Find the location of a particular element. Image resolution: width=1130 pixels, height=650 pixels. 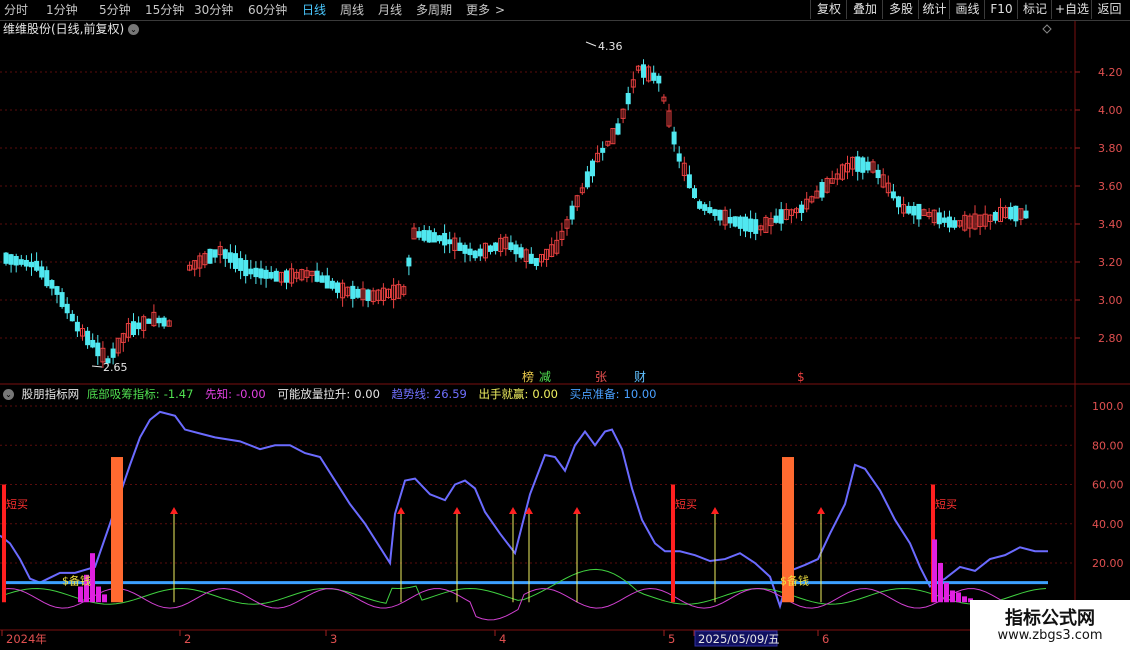

reserve-money-label: $备钱 is located at coordinates (76, 581).